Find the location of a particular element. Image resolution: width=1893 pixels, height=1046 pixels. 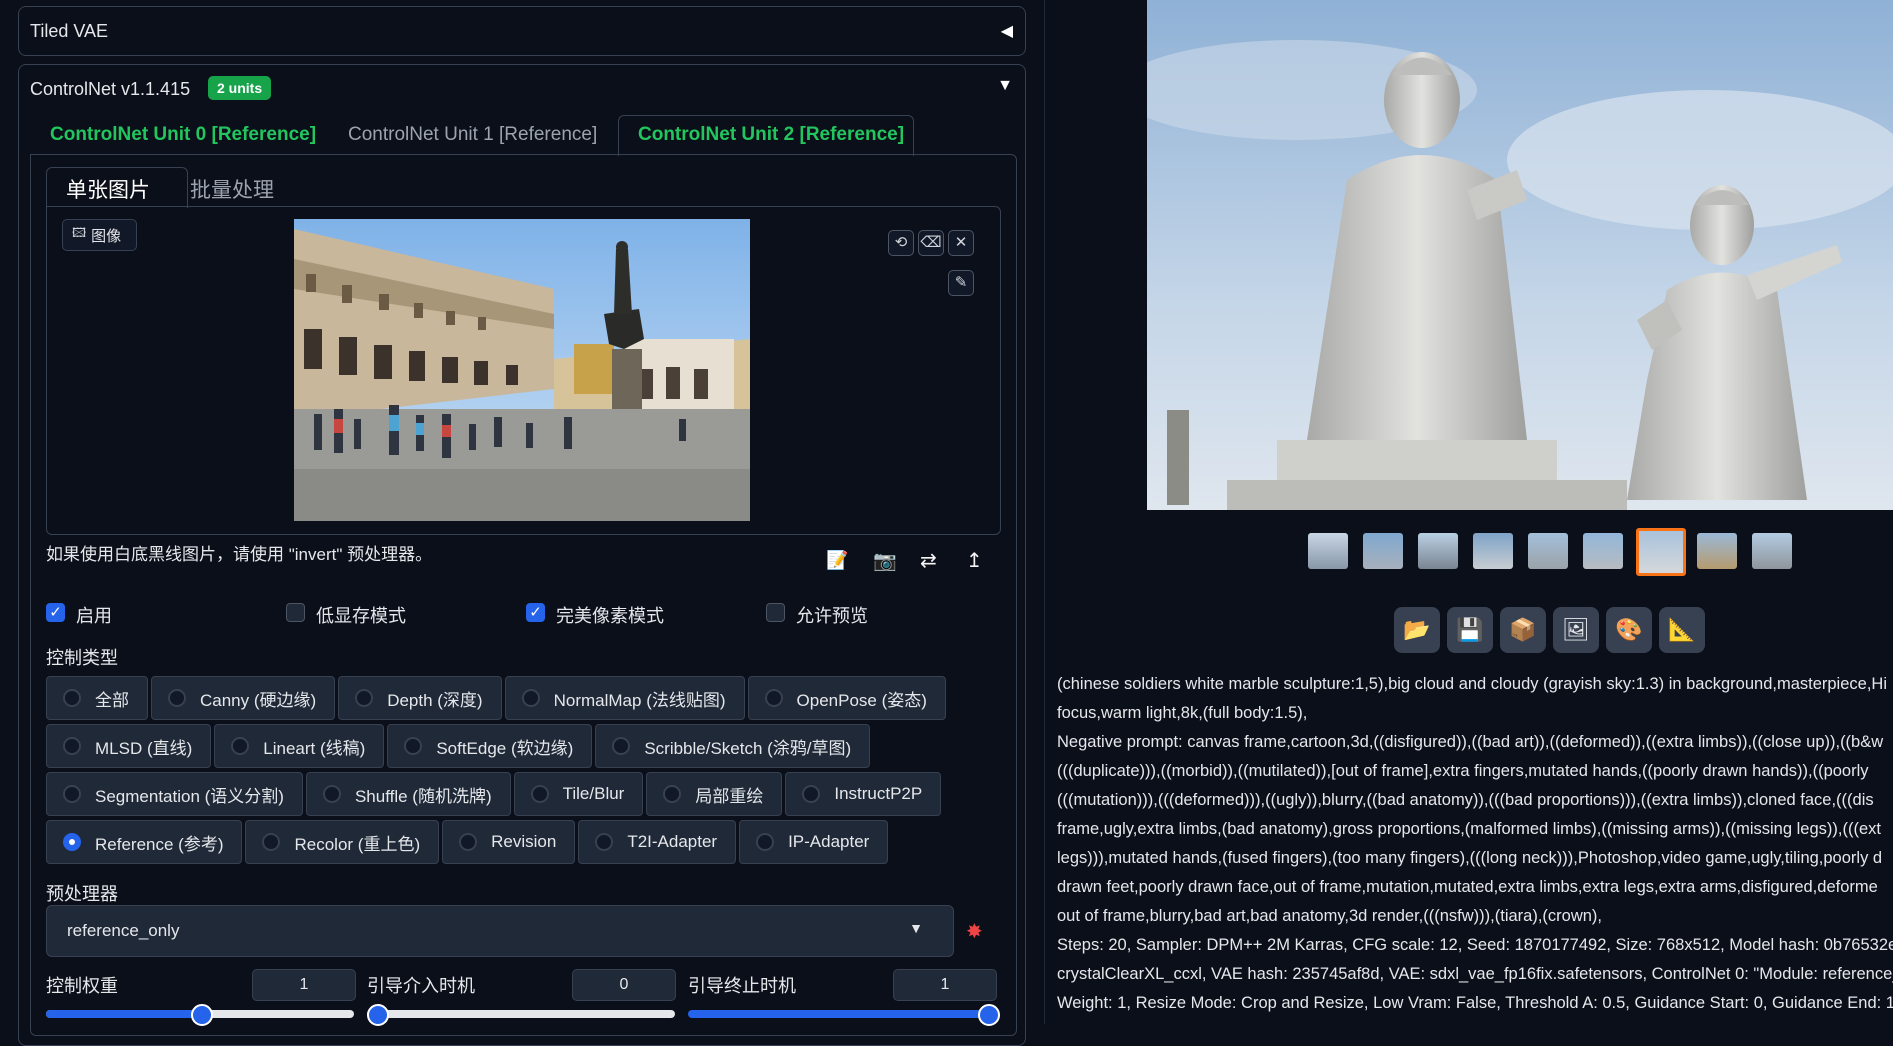

image-label: 图像 is located at coordinates (106, 236).